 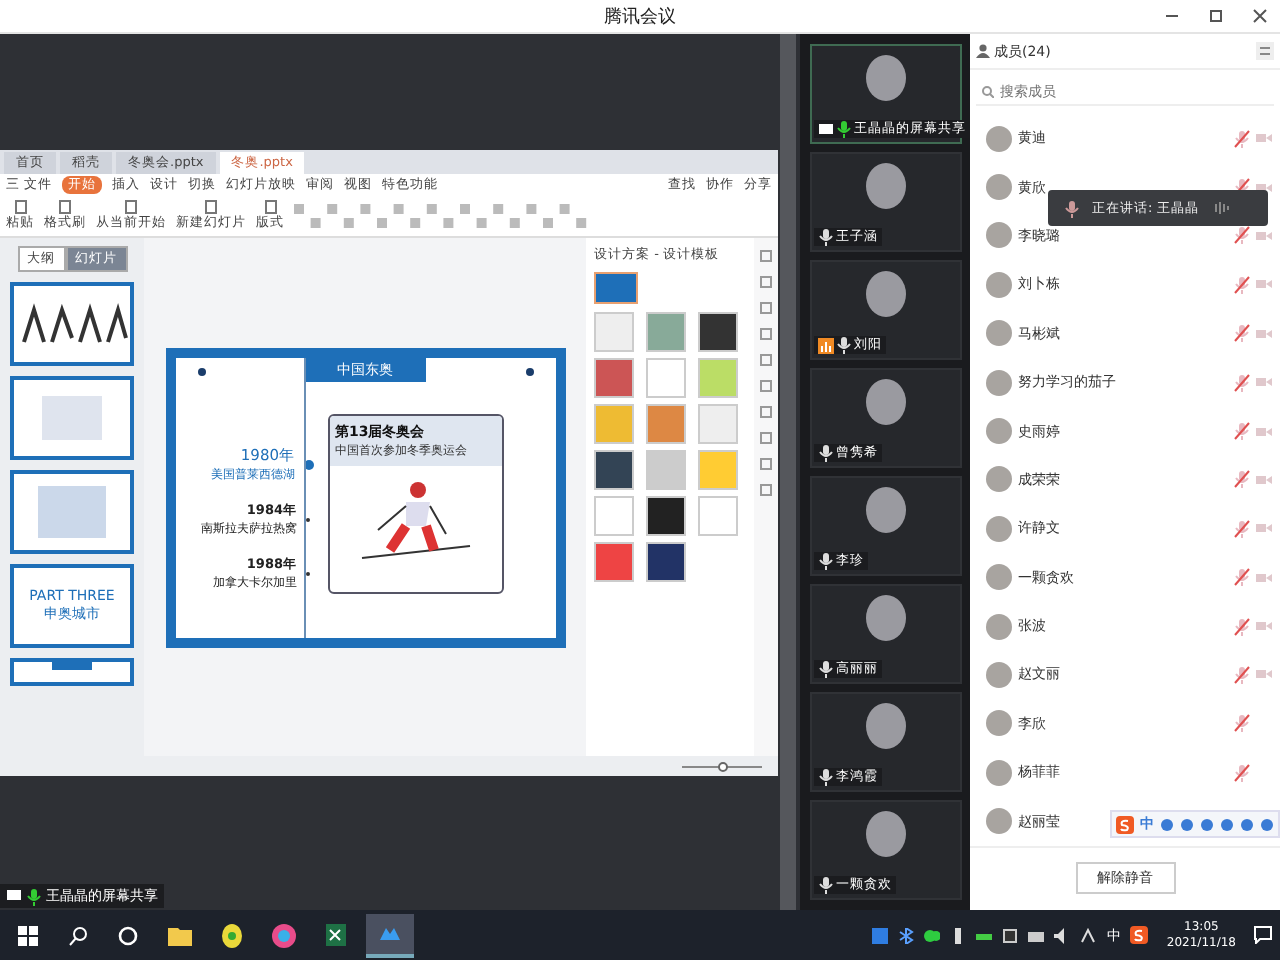 I want to click on usb-icon, so click(x=958, y=935).